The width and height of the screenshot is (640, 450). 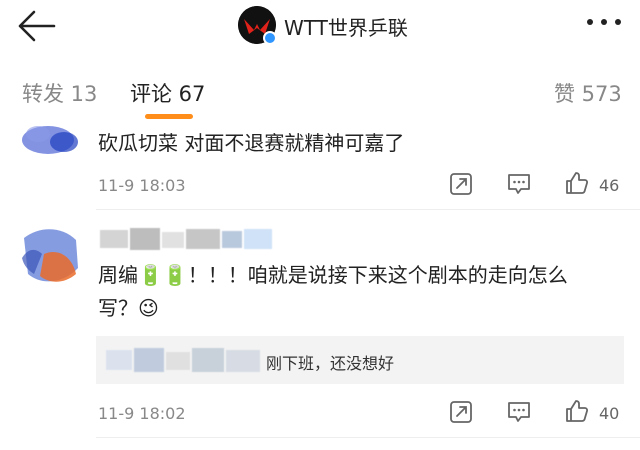 What do you see at coordinates (605, 24) in the screenshot?
I see `more-dots-icon` at bounding box center [605, 24].